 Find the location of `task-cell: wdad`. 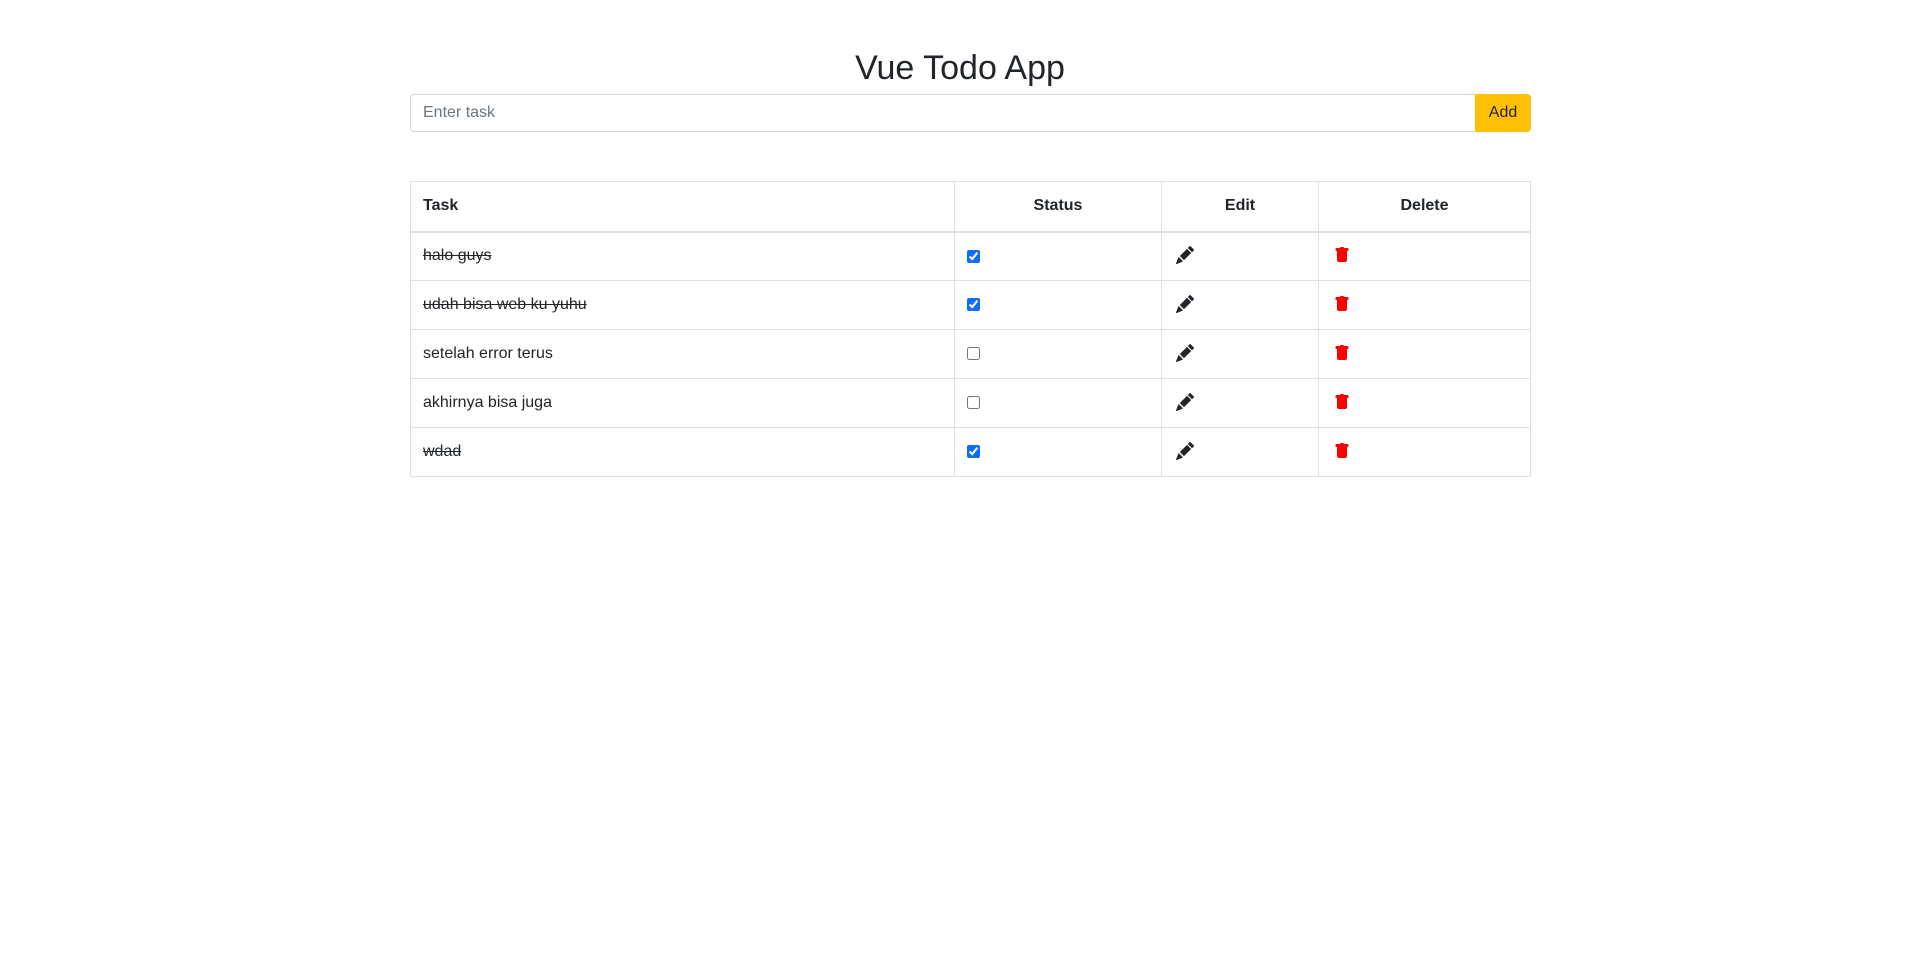

task-cell: wdad is located at coordinates (682, 452).